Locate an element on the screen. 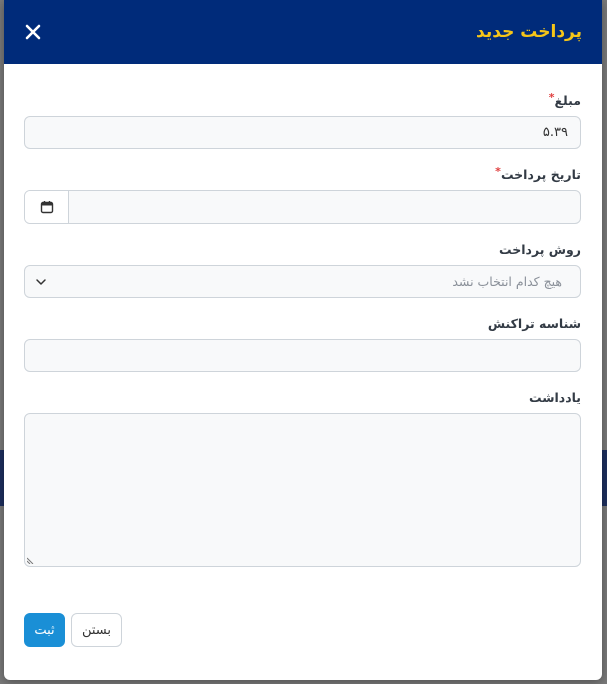 This screenshot has width=607, height=684. modal-header: پرداخت جدید is located at coordinates (303, 32).